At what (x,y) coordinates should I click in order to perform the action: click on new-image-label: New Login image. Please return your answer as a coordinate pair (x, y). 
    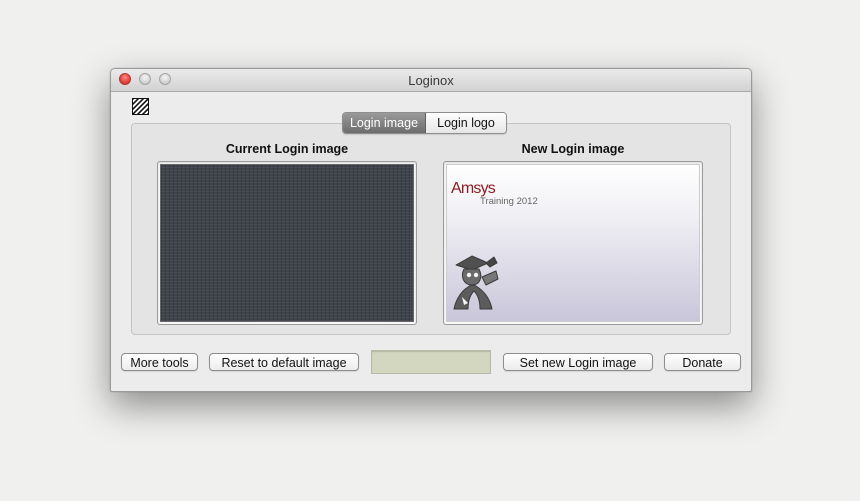
    Looking at the image, I should click on (573, 149).